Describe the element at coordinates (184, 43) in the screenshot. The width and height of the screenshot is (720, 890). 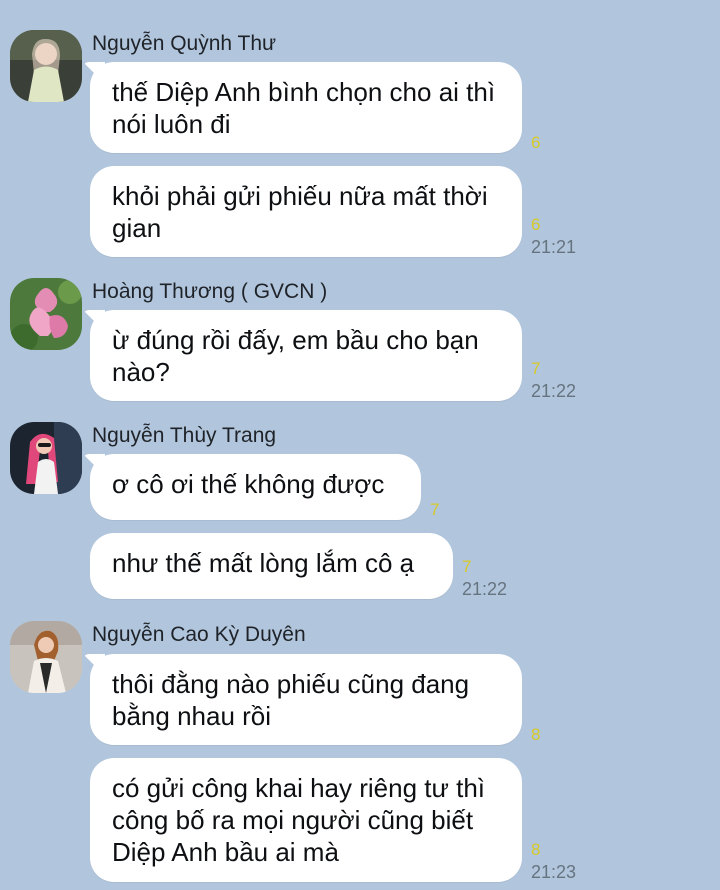
I see `sender-name: Nguyễn Quỳnh Thư` at that location.